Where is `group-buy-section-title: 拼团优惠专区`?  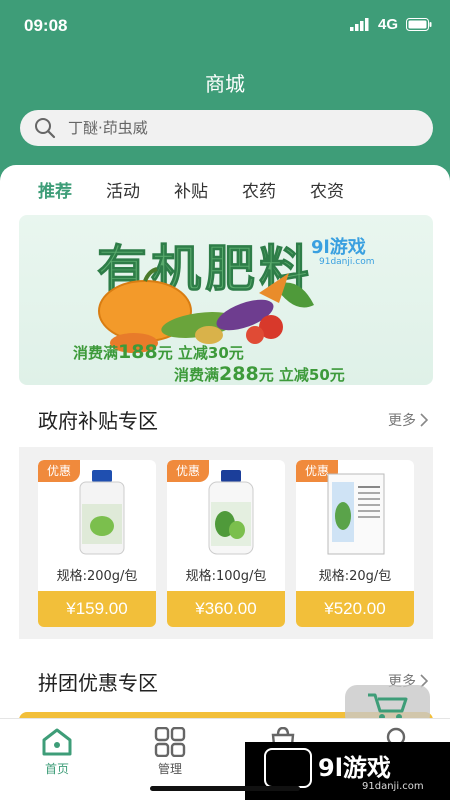 group-buy-section-title: 拼团优惠专区 is located at coordinates (98, 683).